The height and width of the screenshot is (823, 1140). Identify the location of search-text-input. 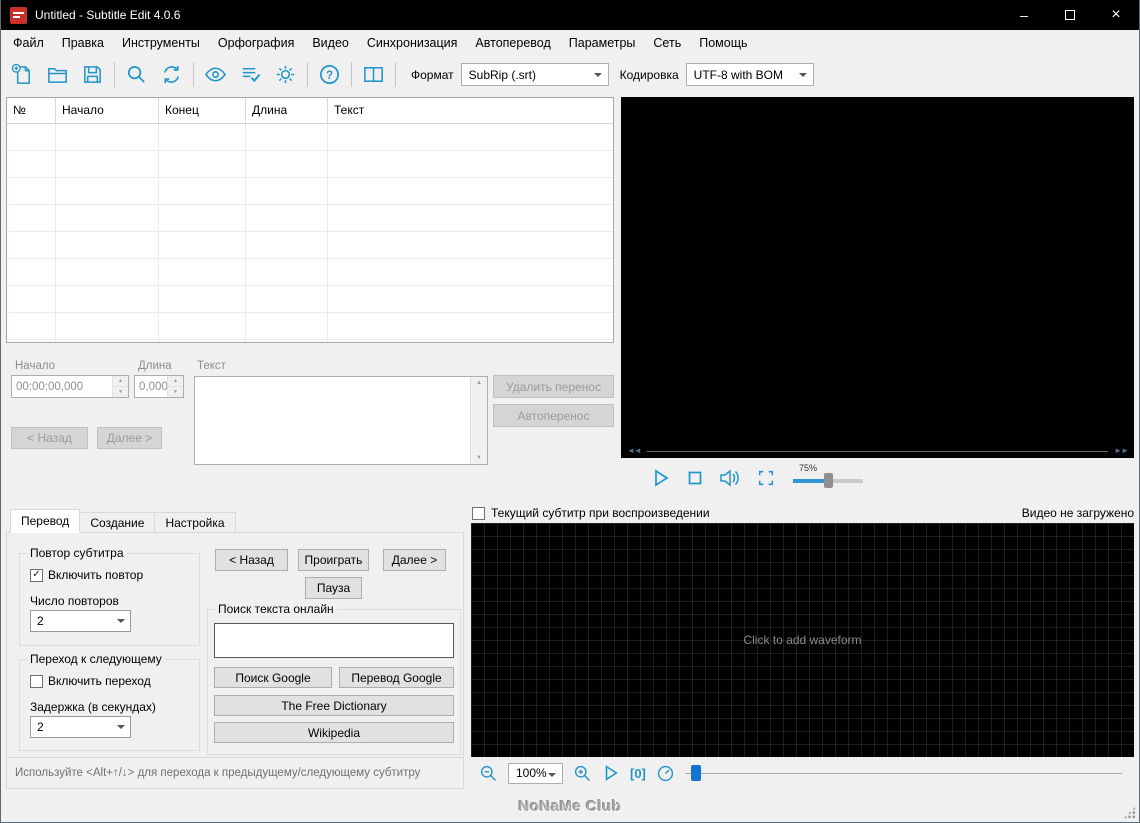
(334, 640).